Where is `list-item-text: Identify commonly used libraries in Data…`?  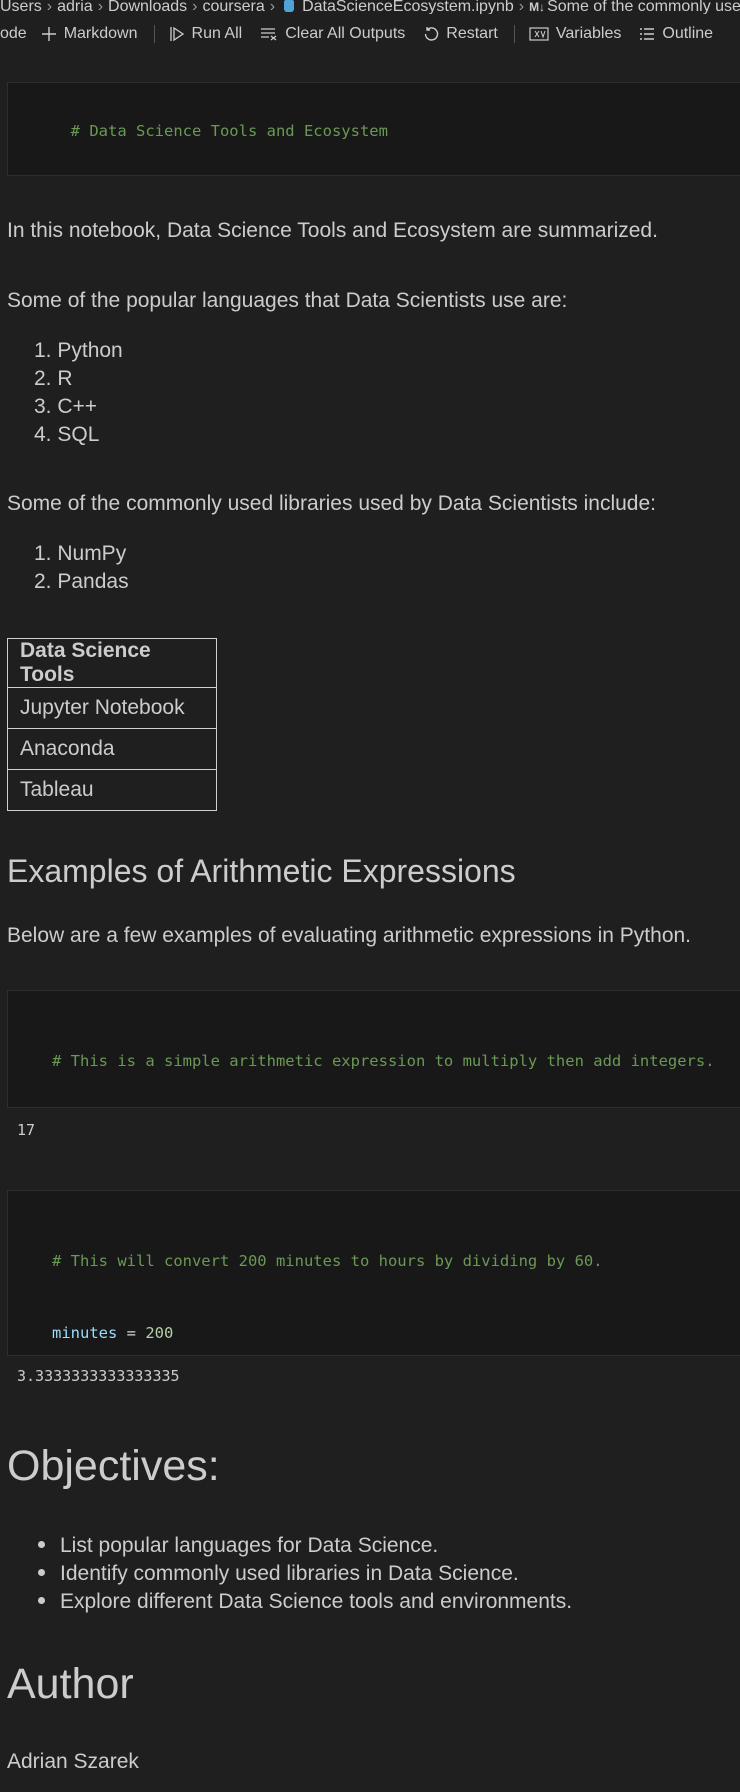
list-item-text: Identify commonly used libraries in Data… is located at coordinates (289, 1573).